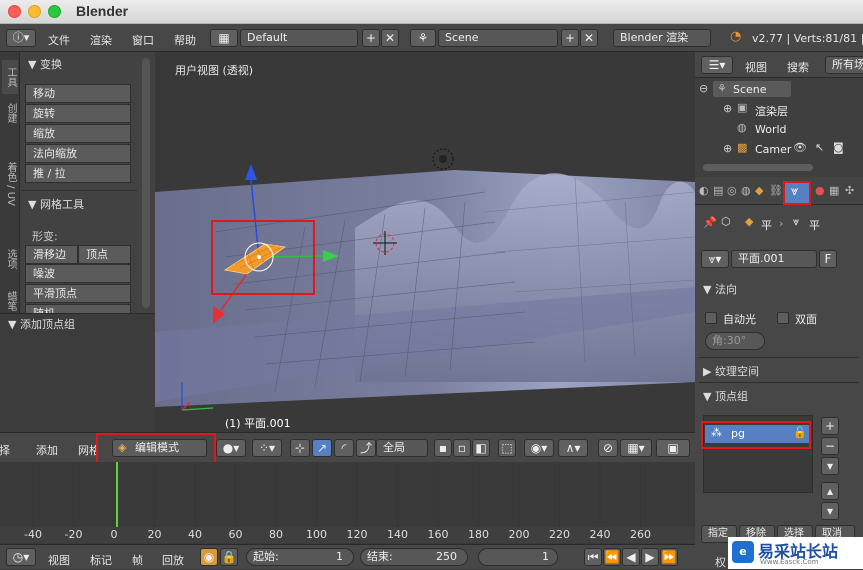 The image size is (863, 570). Describe the element at coordinates (51, 254) in the screenshot. I see `edge-slide-button: 滑移边` at that location.